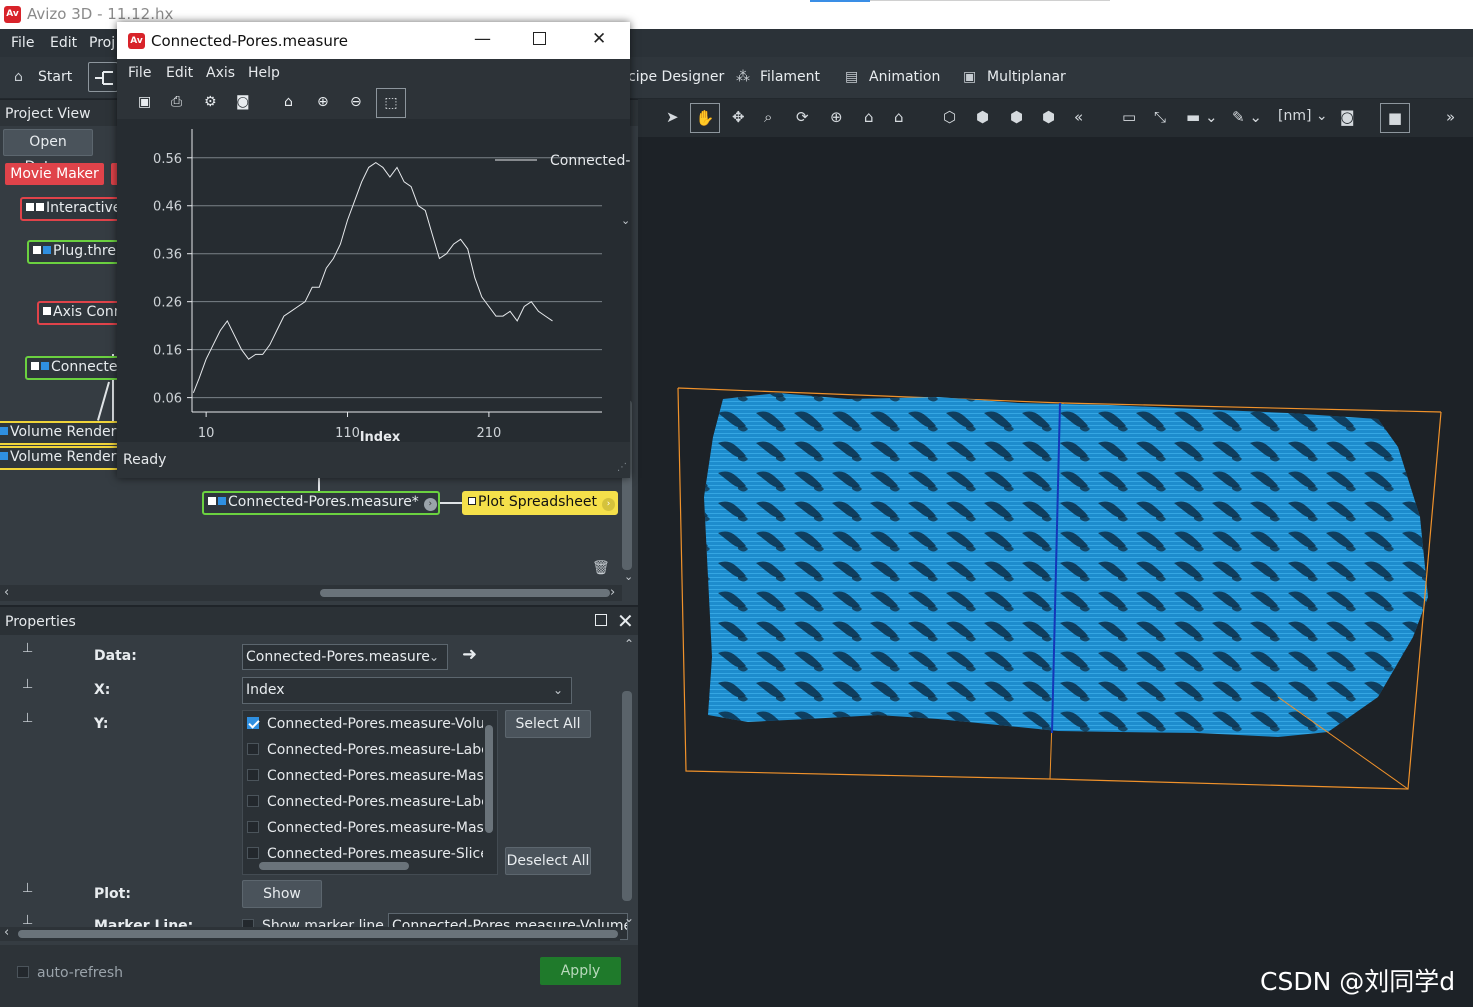 This screenshot has height=1007, width=1473. Describe the element at coordinates (139, 73) in the screenshot. I see `plot-menu-file: File` at that location.